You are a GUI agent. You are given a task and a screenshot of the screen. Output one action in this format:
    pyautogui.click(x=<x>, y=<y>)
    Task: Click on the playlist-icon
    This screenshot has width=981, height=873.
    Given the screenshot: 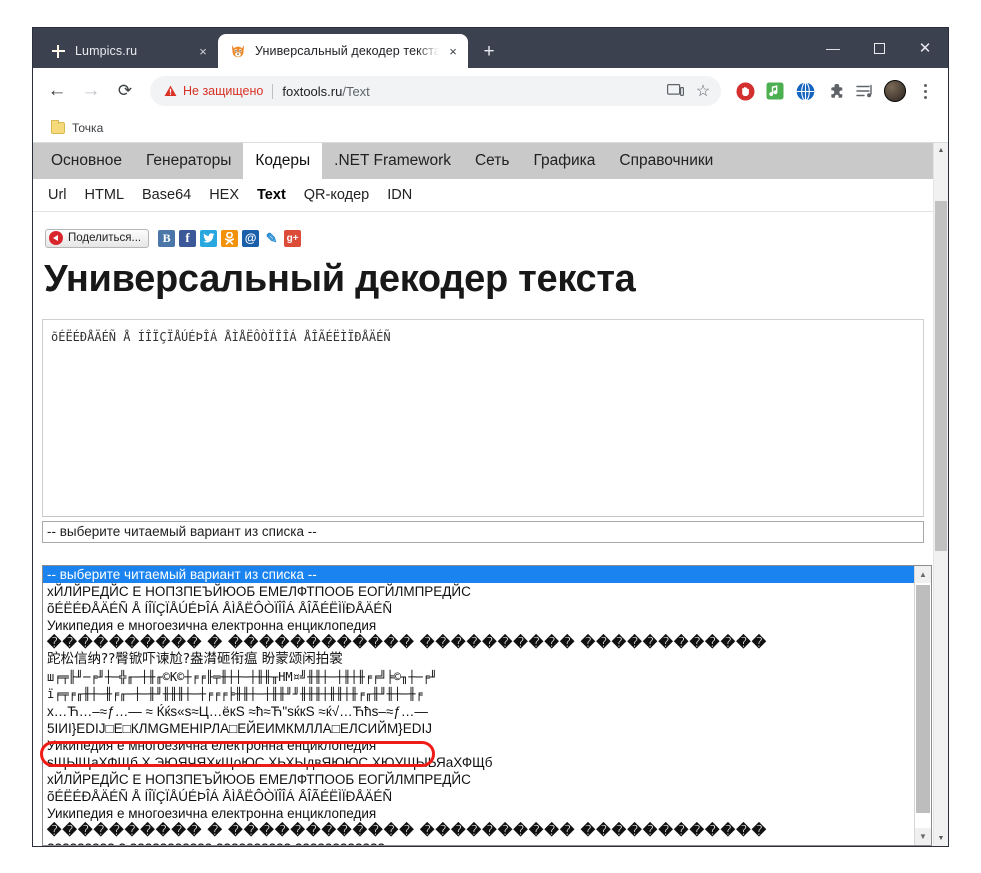 What is the action you would take?
    pyautogui.click(x=865, y=91)
    